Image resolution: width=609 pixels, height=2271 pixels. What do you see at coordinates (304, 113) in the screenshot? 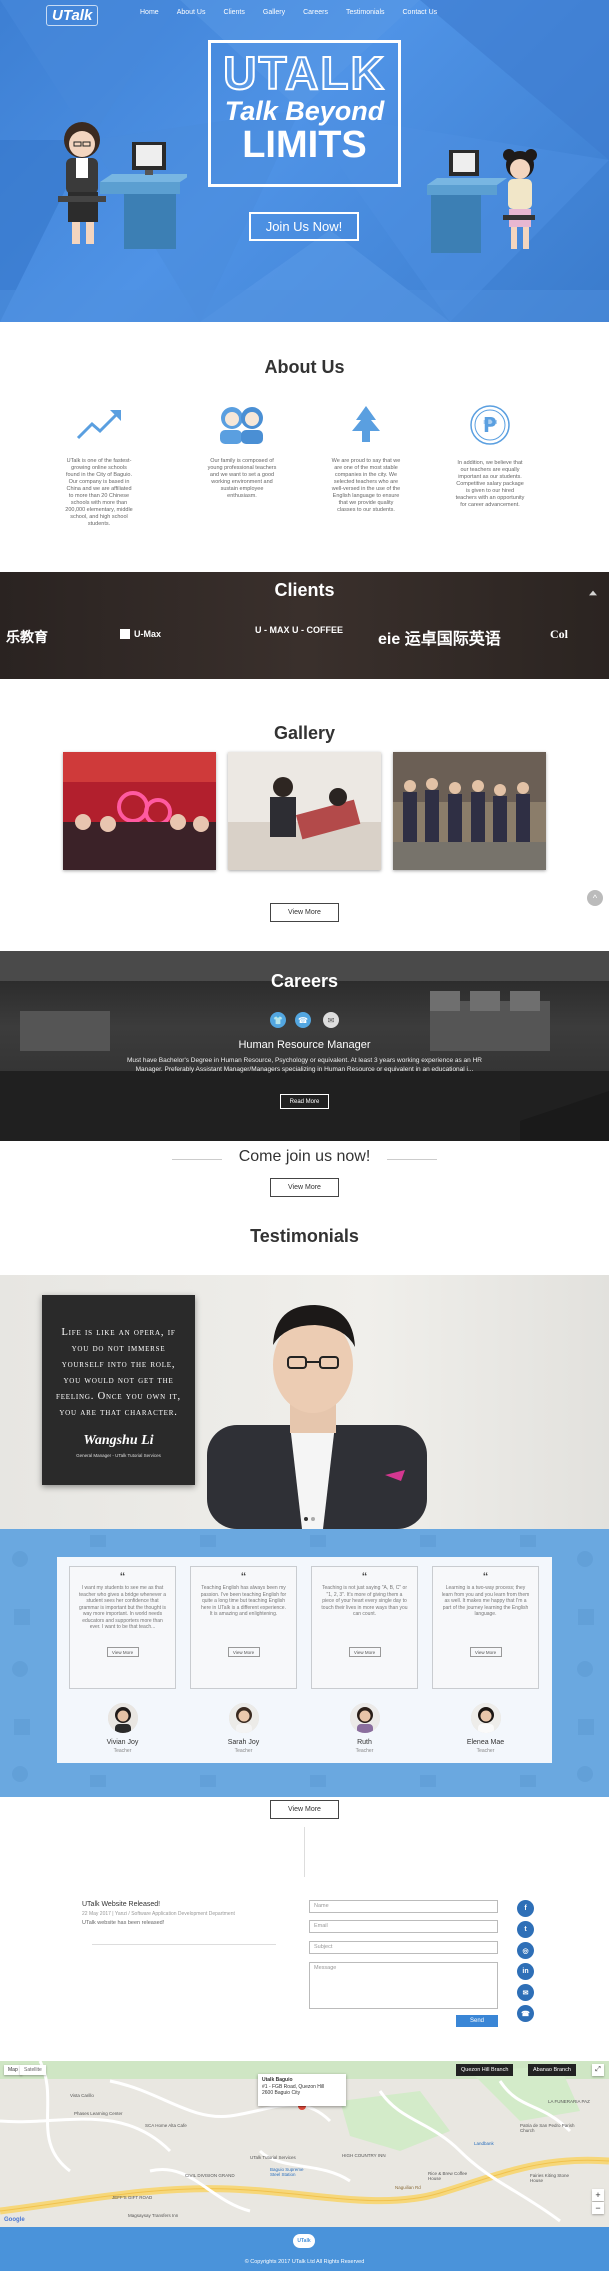
I see `hero-title-box: UTALK Talk Beyond LIMITS` at bounding box center [304, 113].